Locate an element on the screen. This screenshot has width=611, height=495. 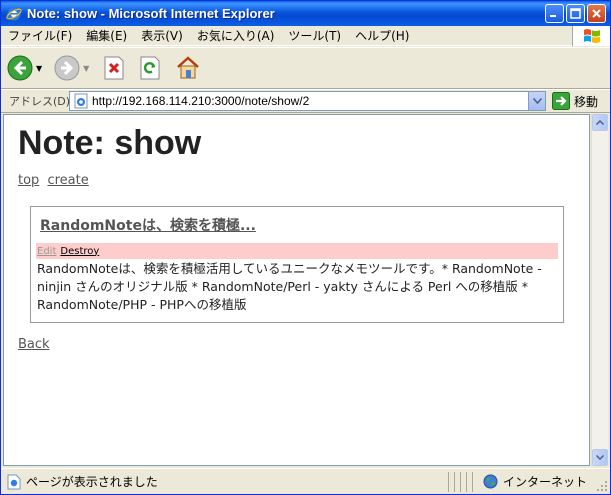
menu-file: ファイル(F) is located at coordinates (40, 35).